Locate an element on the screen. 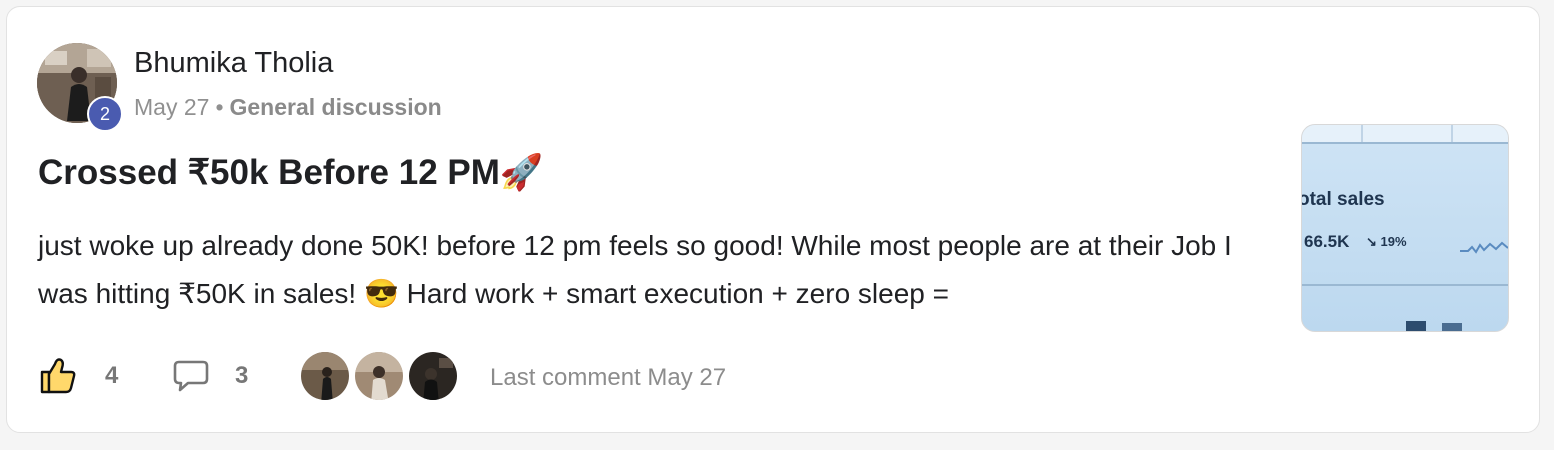  post-date: May 27 is located at coordinates (172, 107).